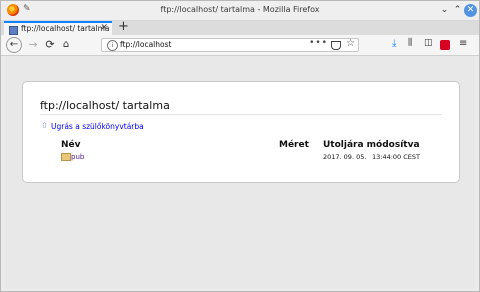 The image size is (480, 292). I want to click on maximize-button: ⌃, so click(457, 10).